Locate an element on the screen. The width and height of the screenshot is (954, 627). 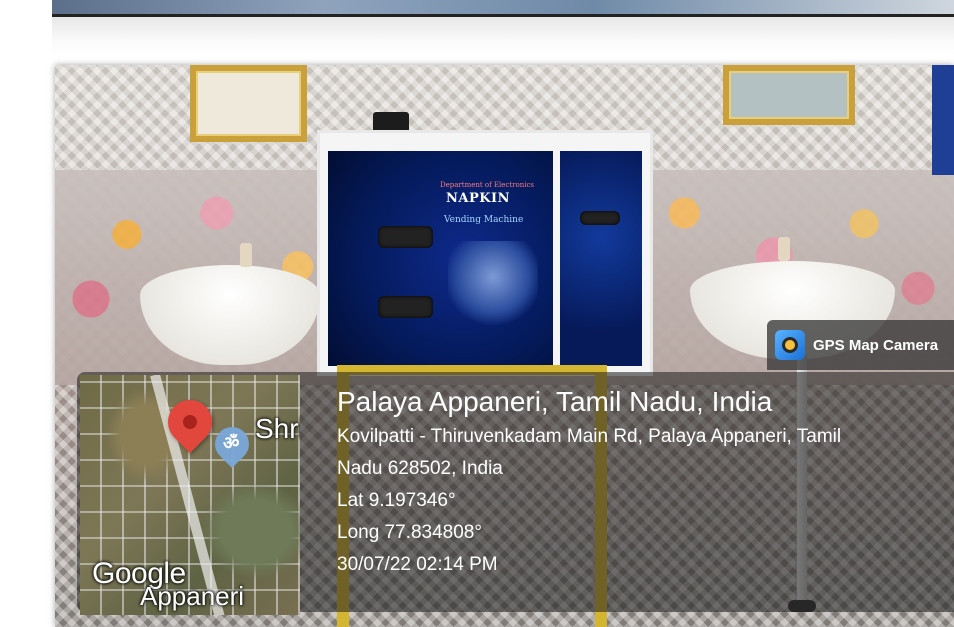
blue-cloth is located at coordinates (943, 120).